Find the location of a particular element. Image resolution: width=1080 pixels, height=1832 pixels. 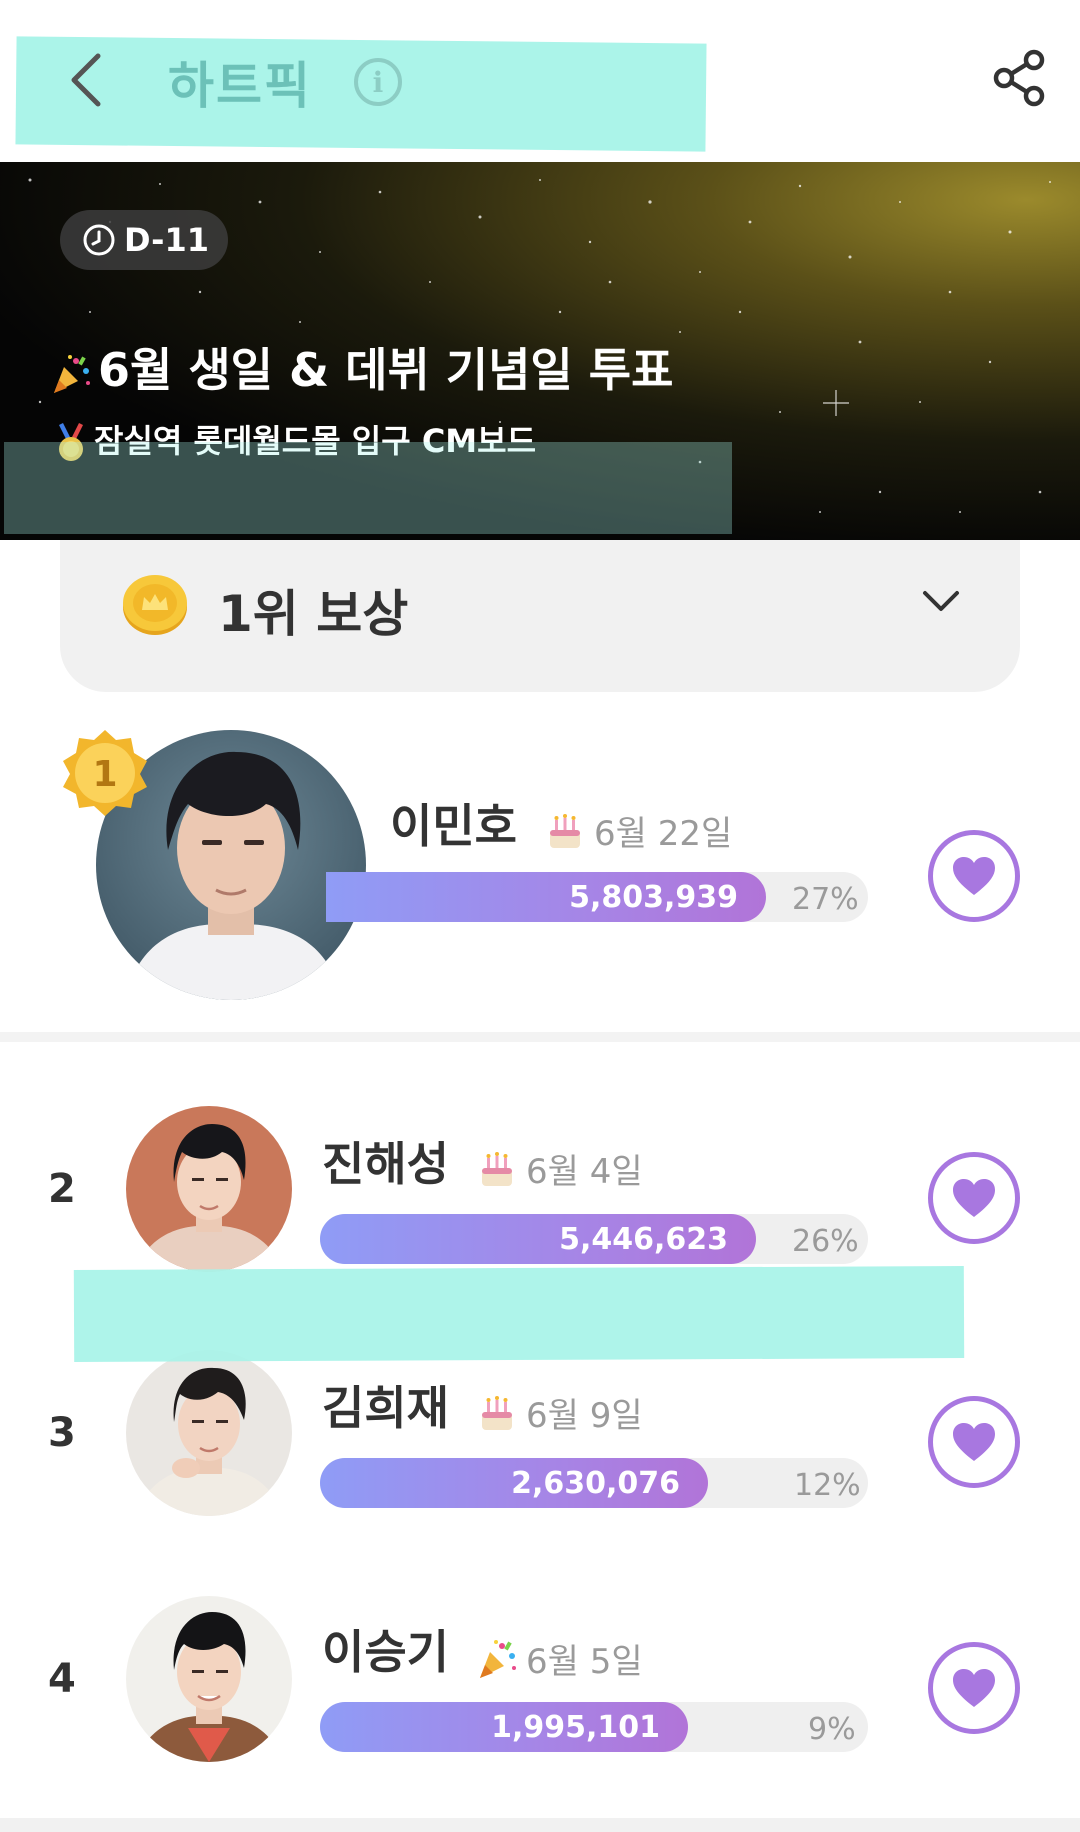

event-date-text: 6월 4일 is located at coordinates (584, 1172).